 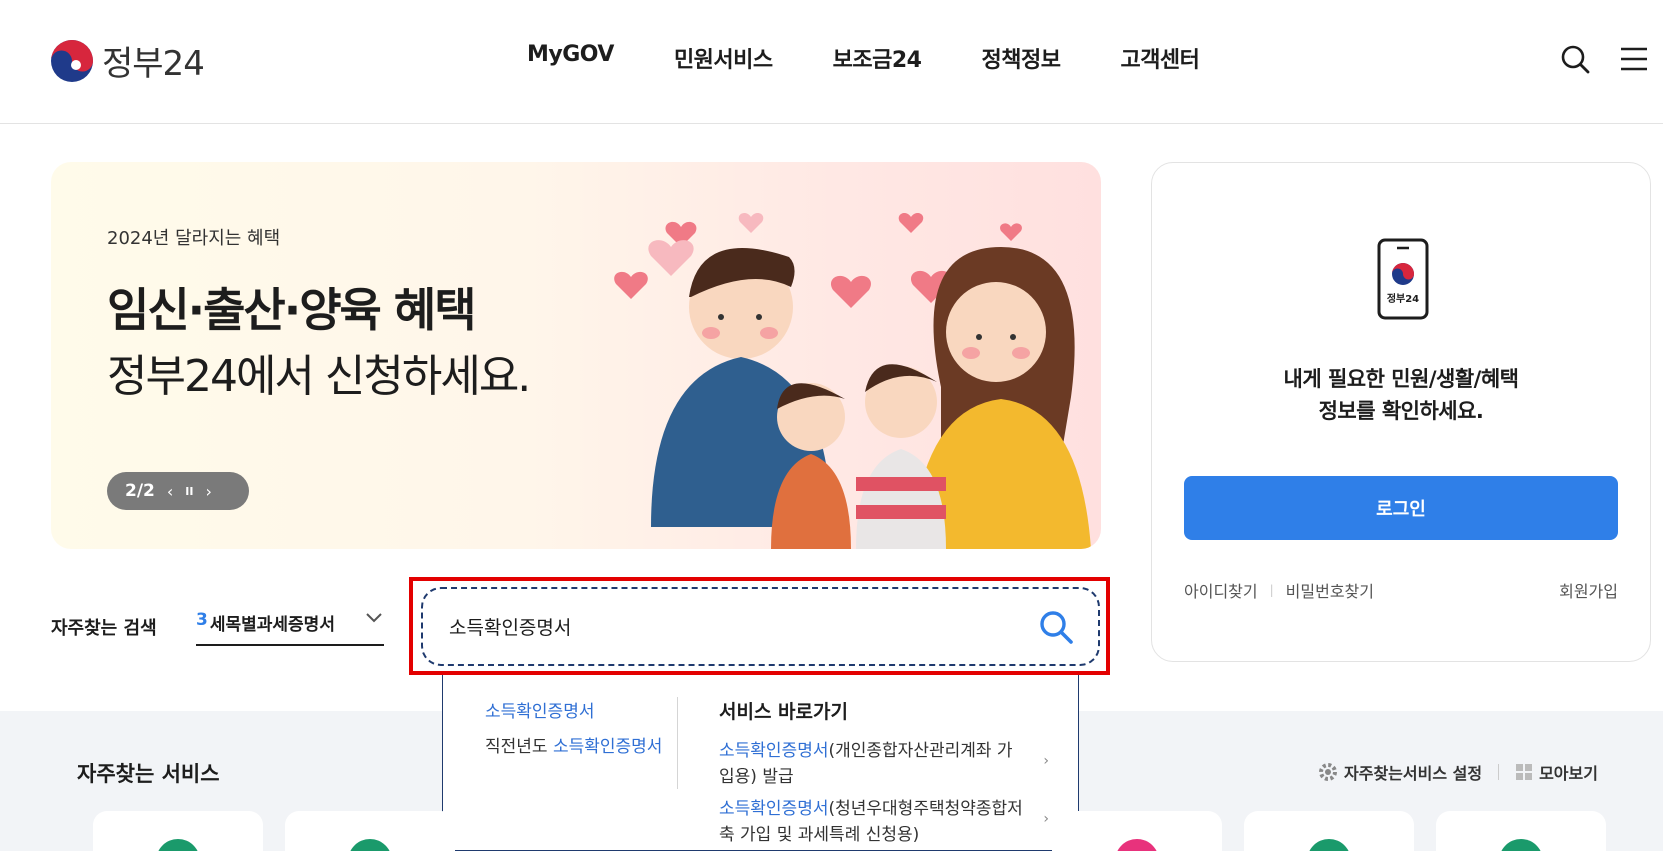 I want to click on next-icon: ›, so click(x=208, y=491).